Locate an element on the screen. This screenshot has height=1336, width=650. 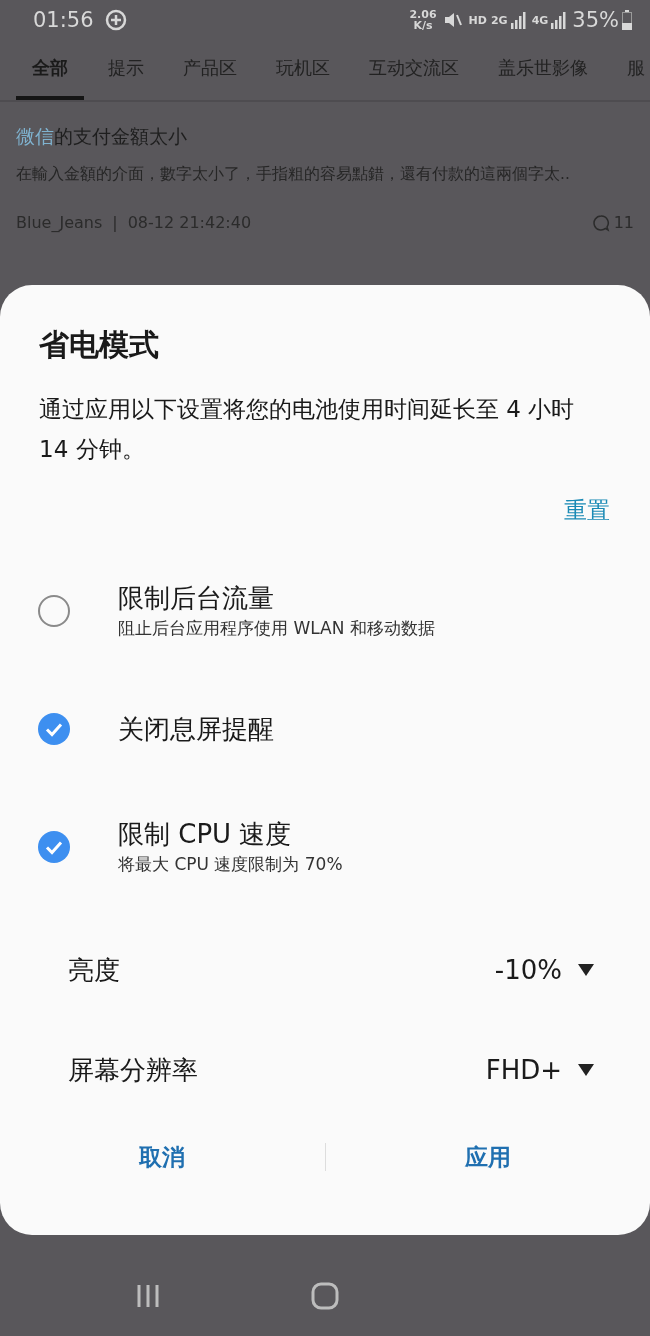
net-speed: 2.06 is located at coordinates (423, 14).